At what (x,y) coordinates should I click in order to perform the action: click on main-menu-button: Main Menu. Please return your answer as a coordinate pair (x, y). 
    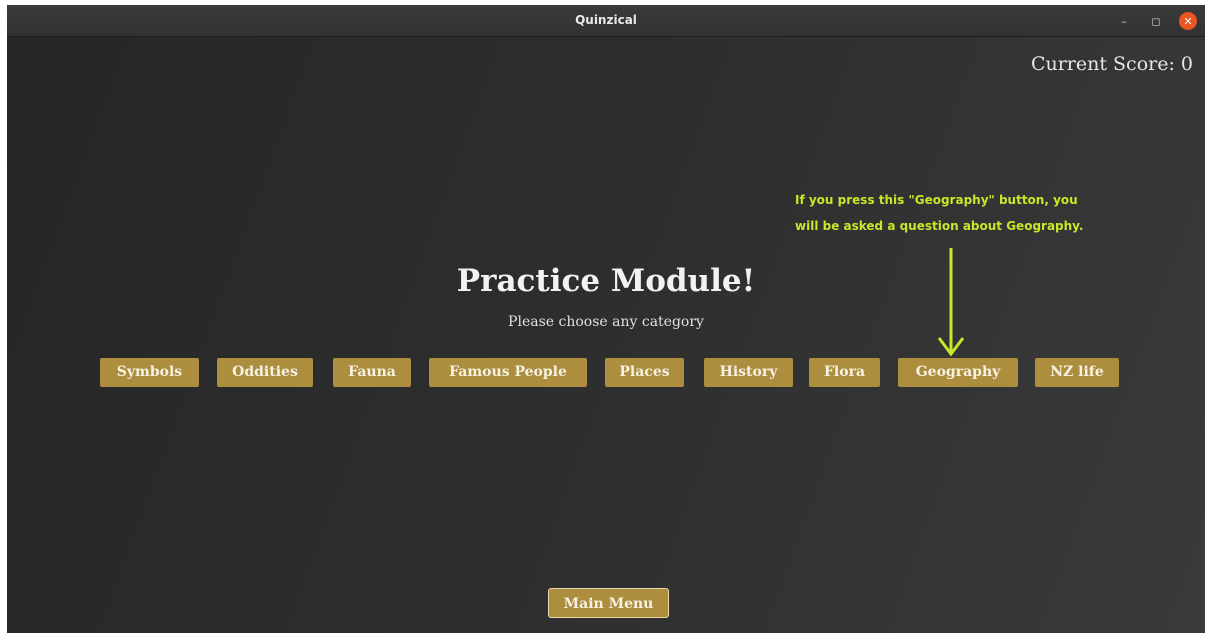
    Looking at the image, I should click on (608, 603).